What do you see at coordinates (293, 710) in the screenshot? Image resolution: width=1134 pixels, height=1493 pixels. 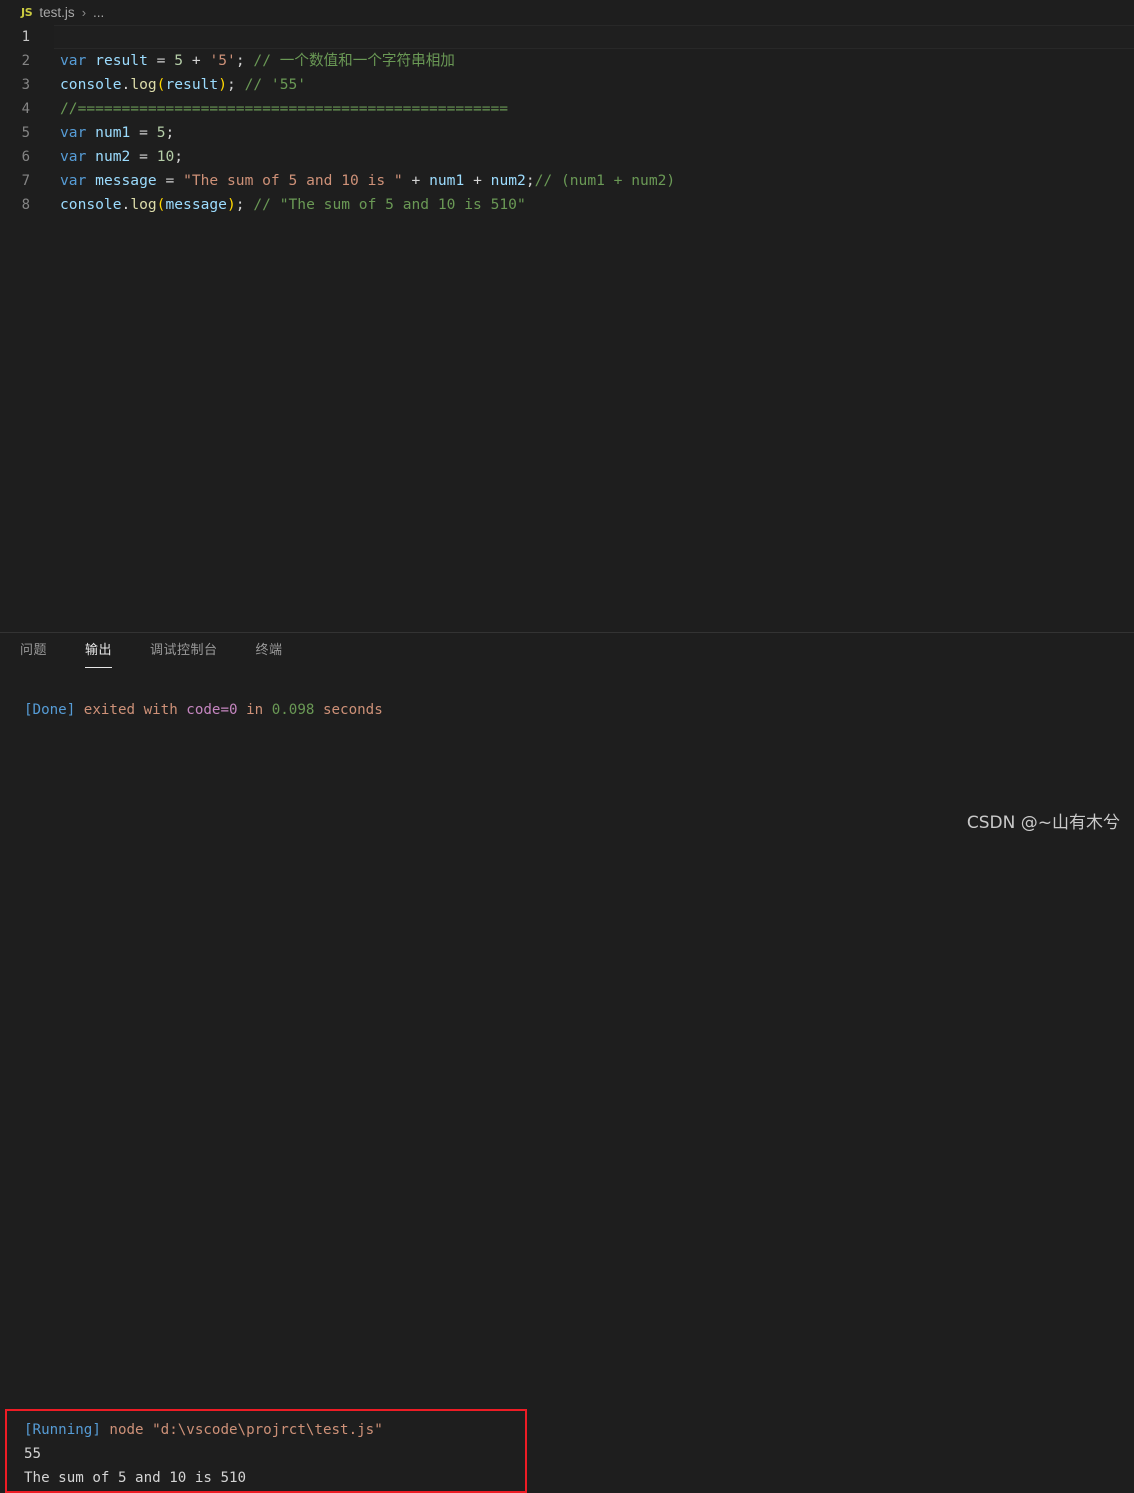 I see `output-segment: 0.098` at bounding box center [293, 710].